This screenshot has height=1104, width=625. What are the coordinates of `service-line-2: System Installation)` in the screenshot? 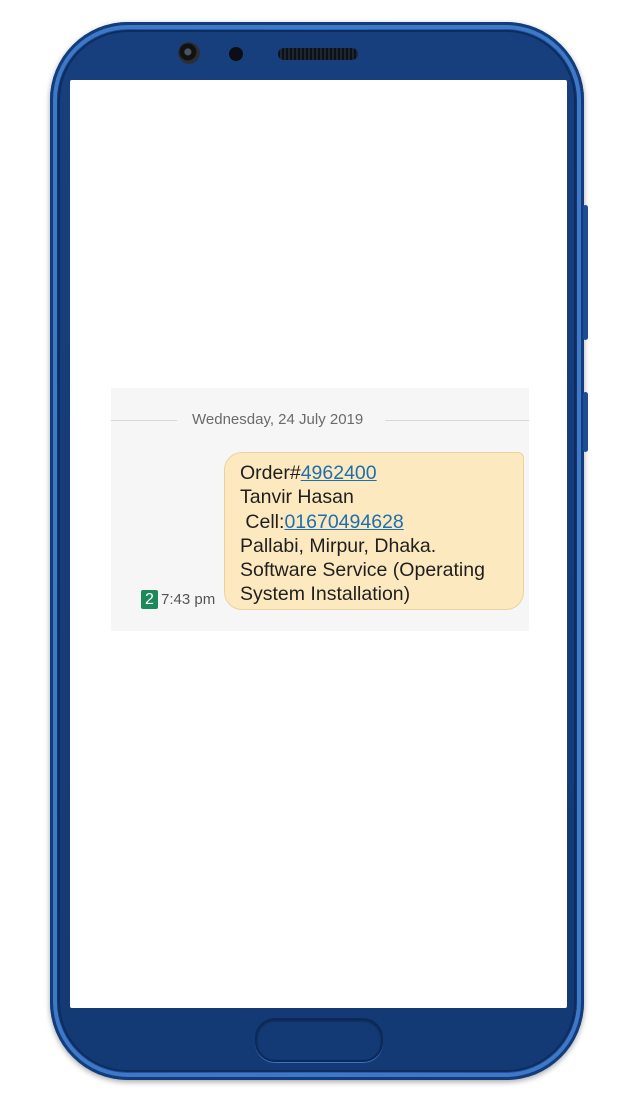 It's located at (325, 594).